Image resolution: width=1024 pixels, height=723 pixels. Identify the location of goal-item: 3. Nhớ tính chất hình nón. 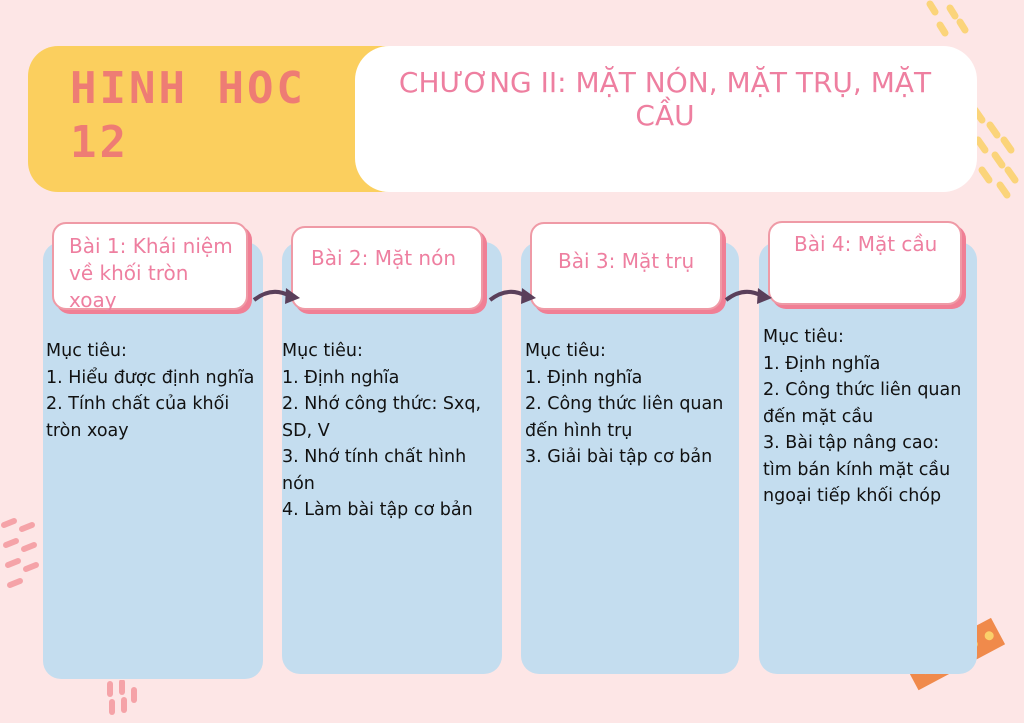
(374, 470).